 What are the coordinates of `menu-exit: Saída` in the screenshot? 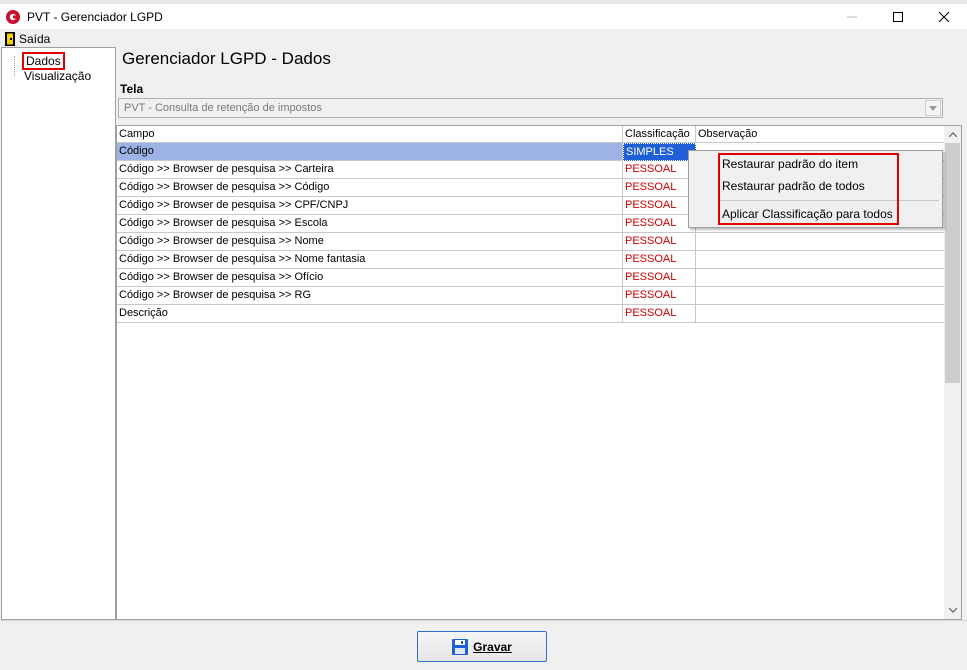 It's located at (34, 39).